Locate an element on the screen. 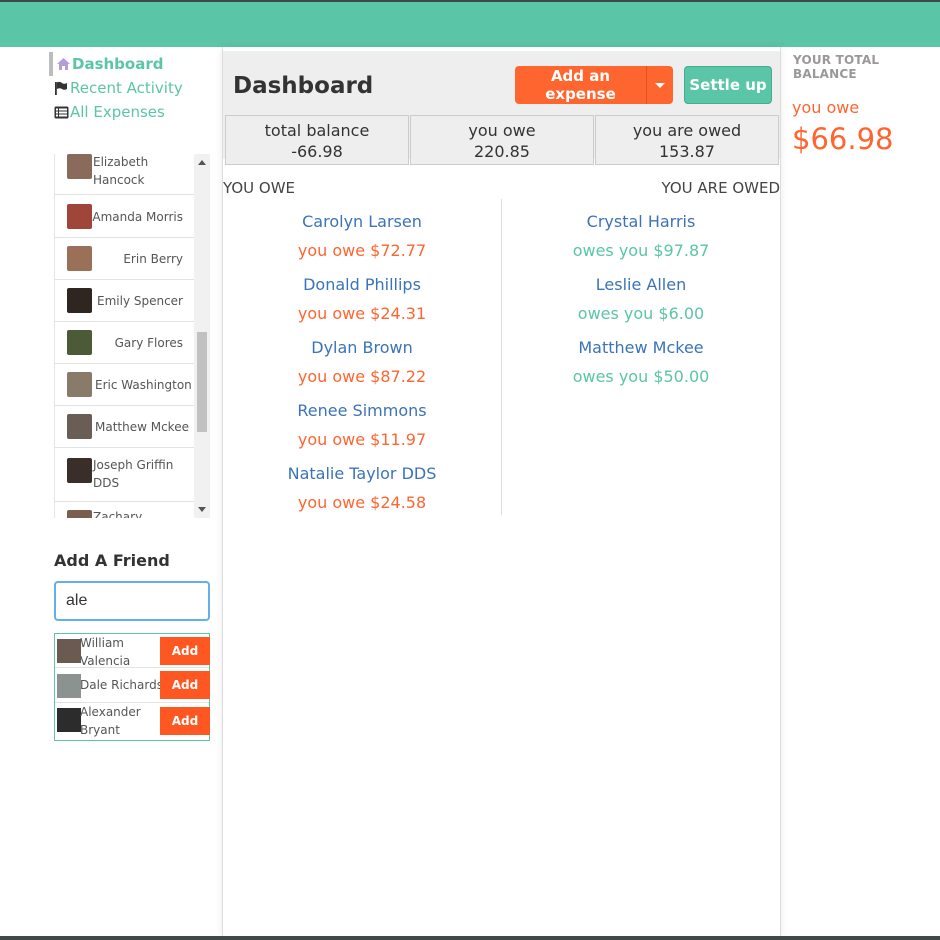 The width and height of the screenshot is (940, 940). add-friend-title: Add A Friend is located at coordinates (112, 560).